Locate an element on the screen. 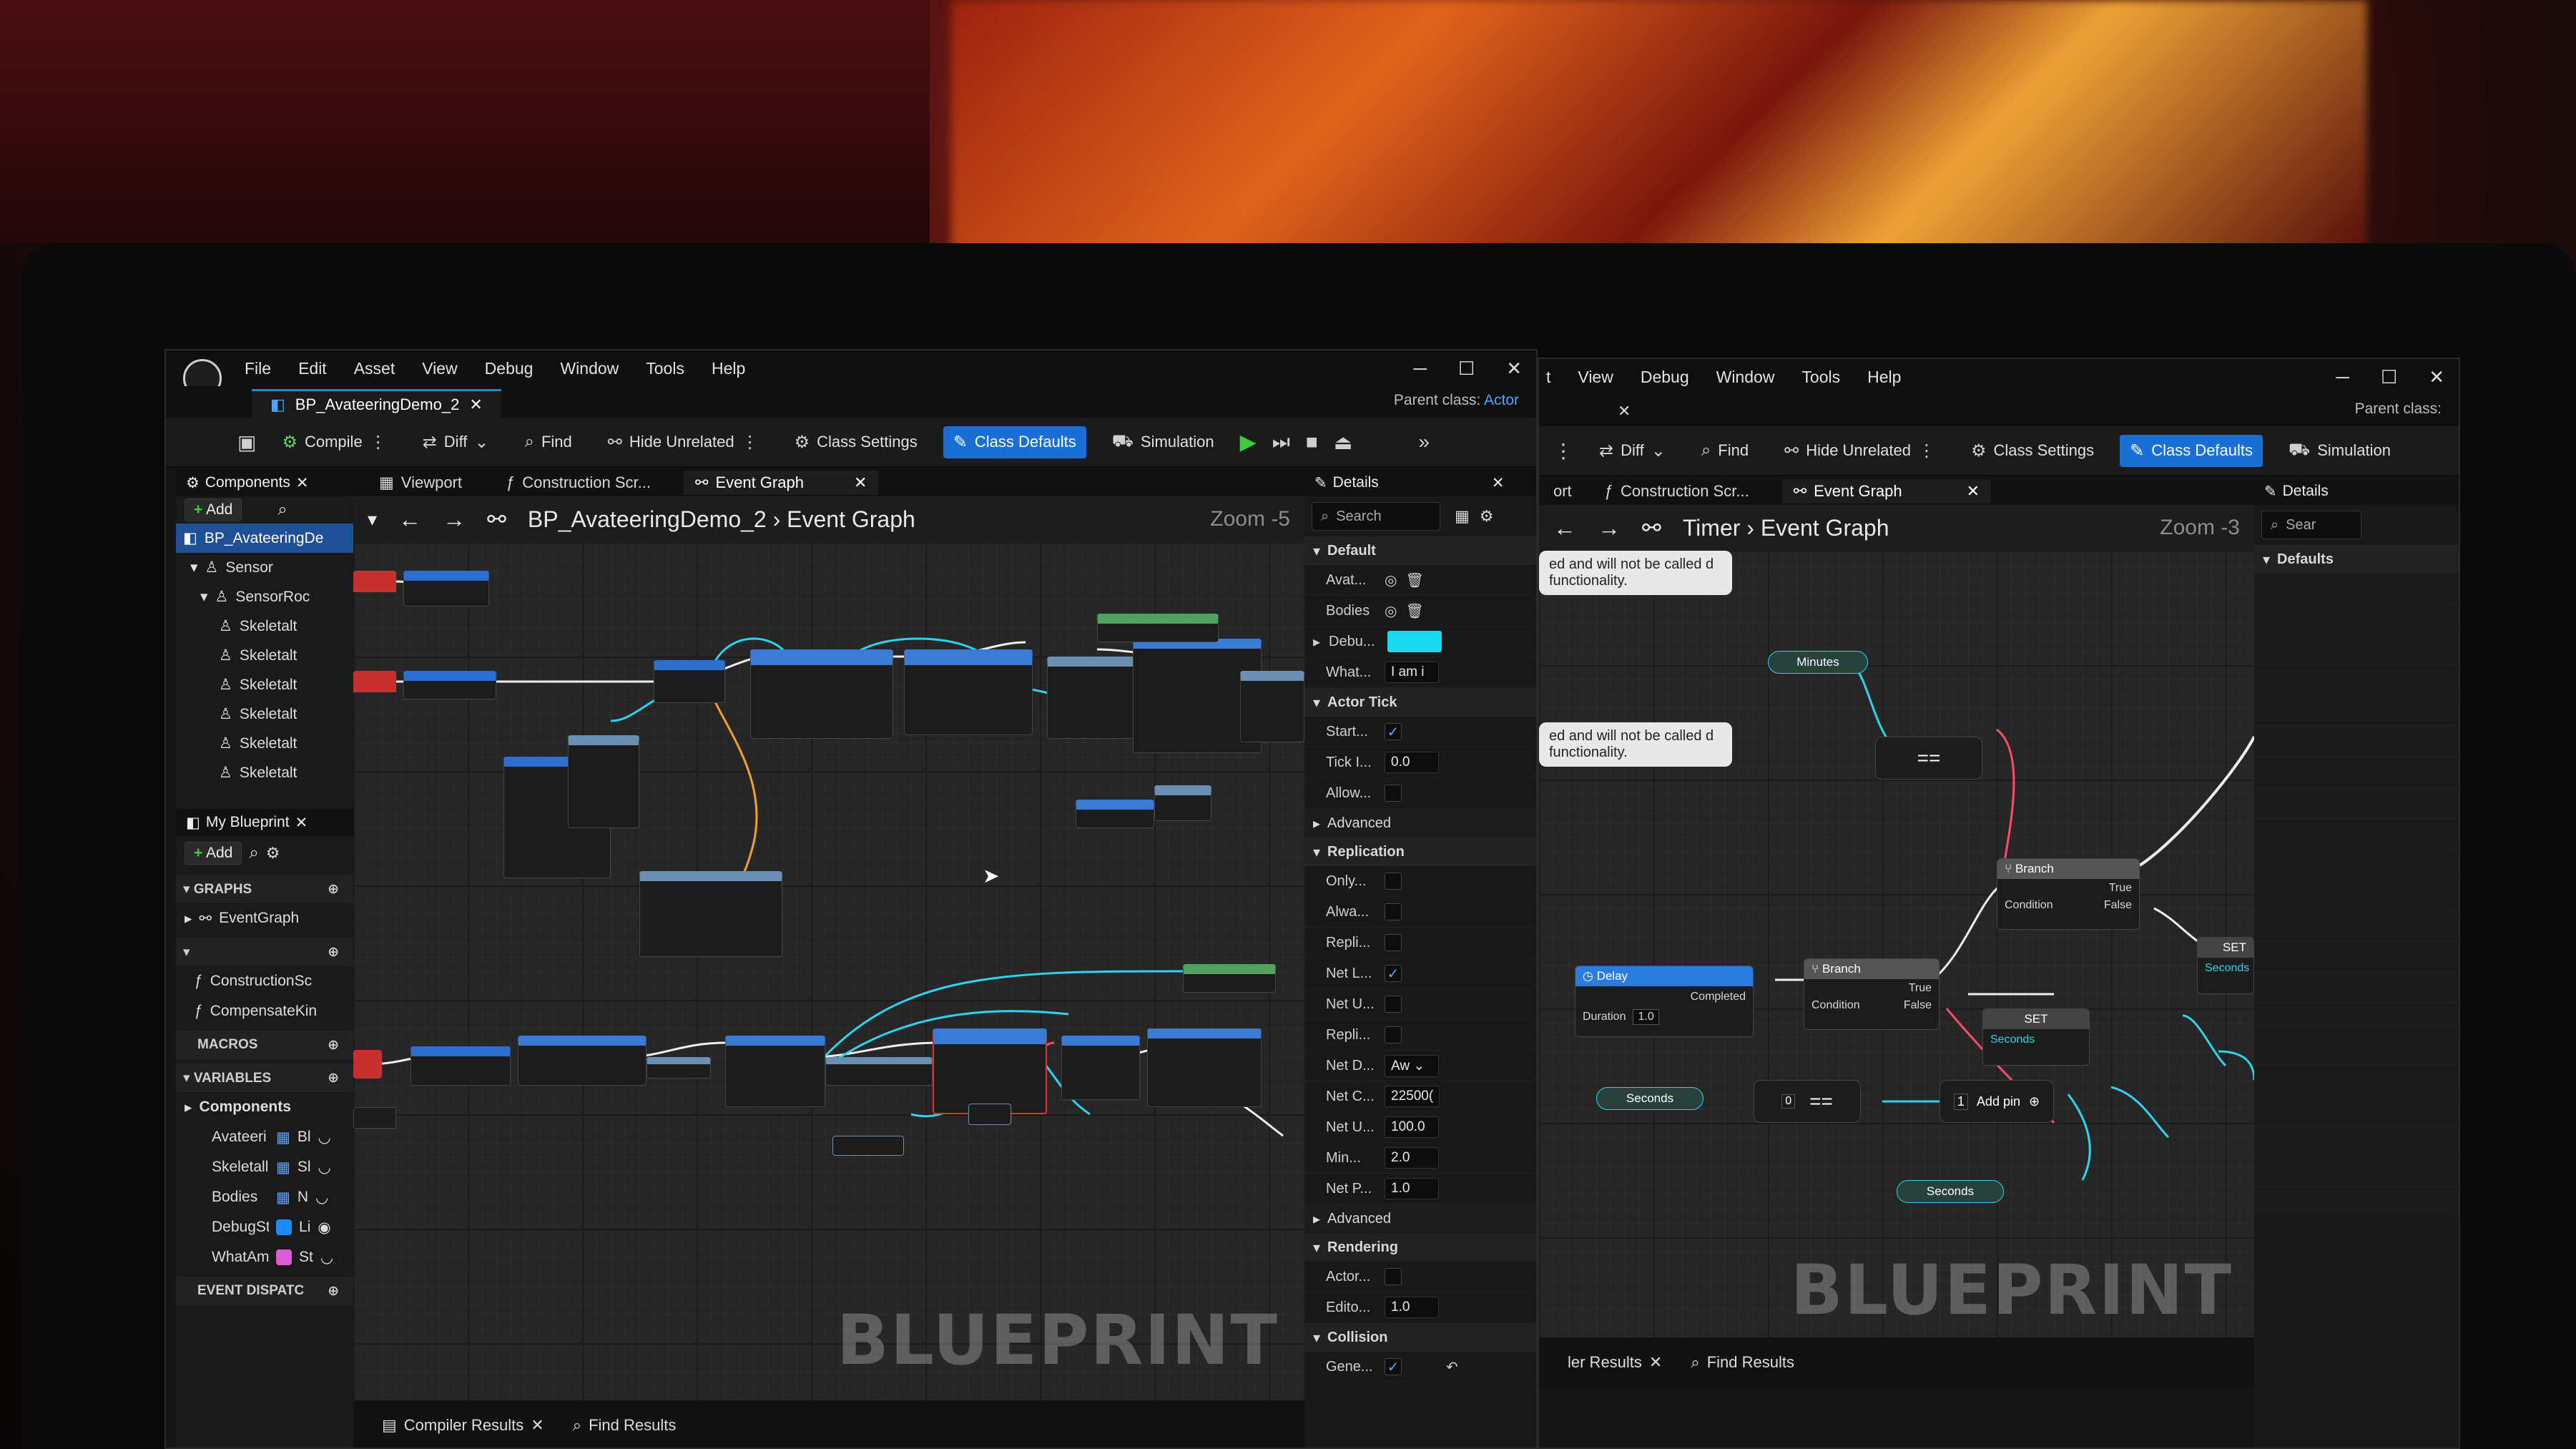  equal-node: == is located at coordinates (1928, 758).